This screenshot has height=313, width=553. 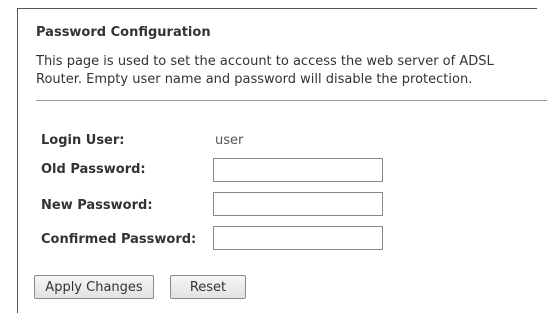 I want to click on section-divider, so click(x=291, y=100).